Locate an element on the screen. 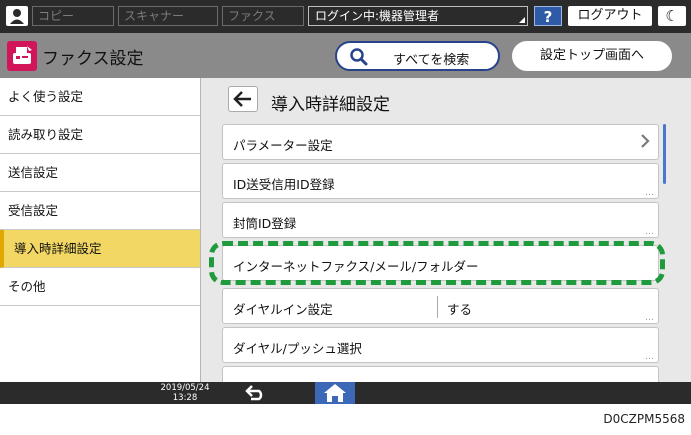 Image resolution: width=691 pixels, height=435 pixels. app-title: ファクス設定 is located at coordinates (93, 59).